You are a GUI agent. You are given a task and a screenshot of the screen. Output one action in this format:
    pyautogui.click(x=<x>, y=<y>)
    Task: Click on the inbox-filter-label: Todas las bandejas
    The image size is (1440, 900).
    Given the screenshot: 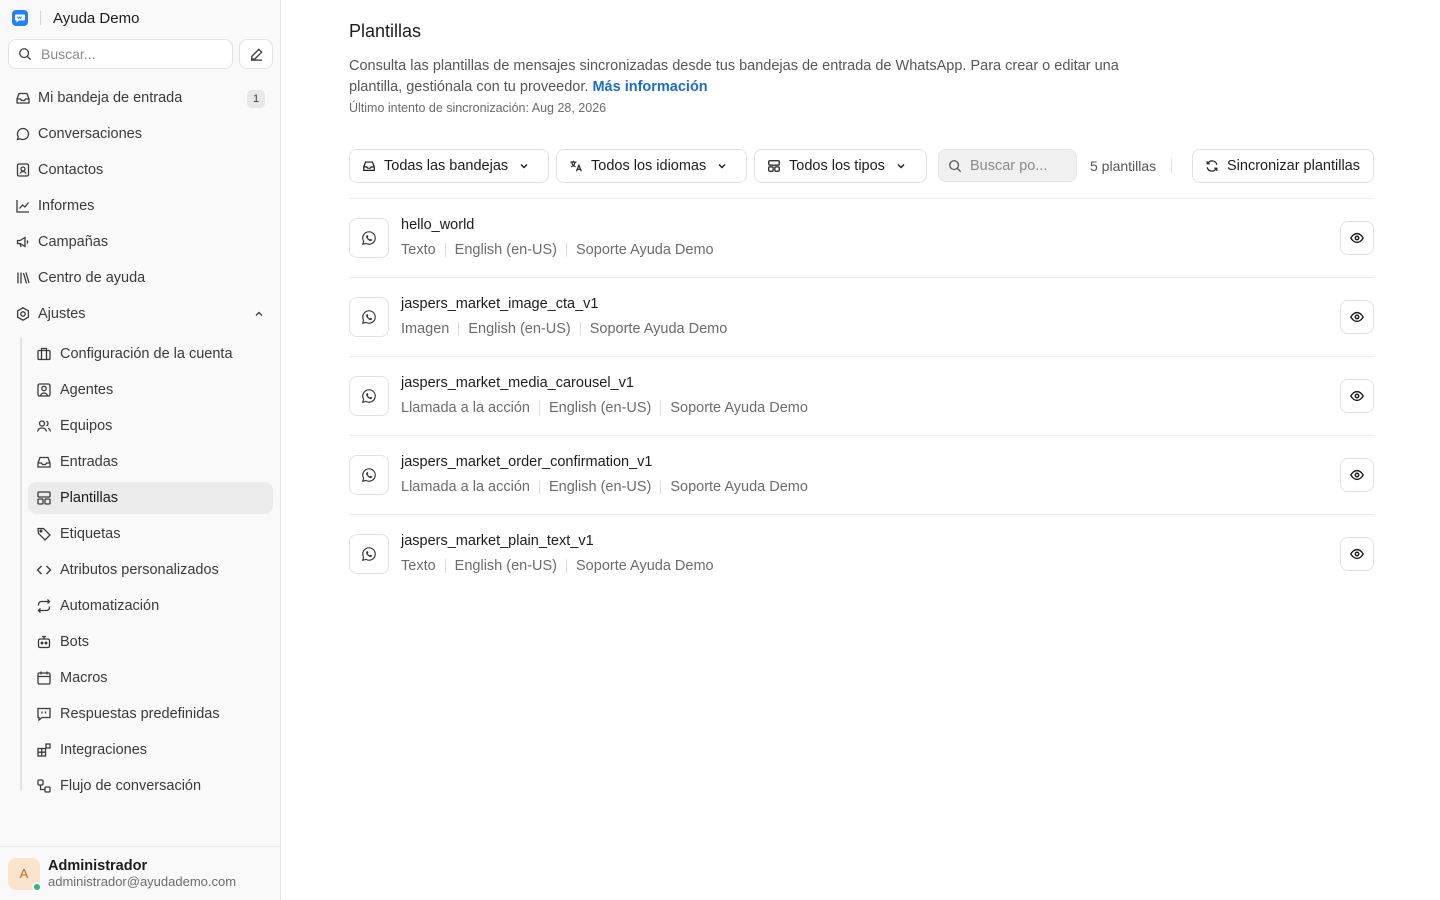 What is the action you would take?
    pyautogui.click(x=446, y=166)
    